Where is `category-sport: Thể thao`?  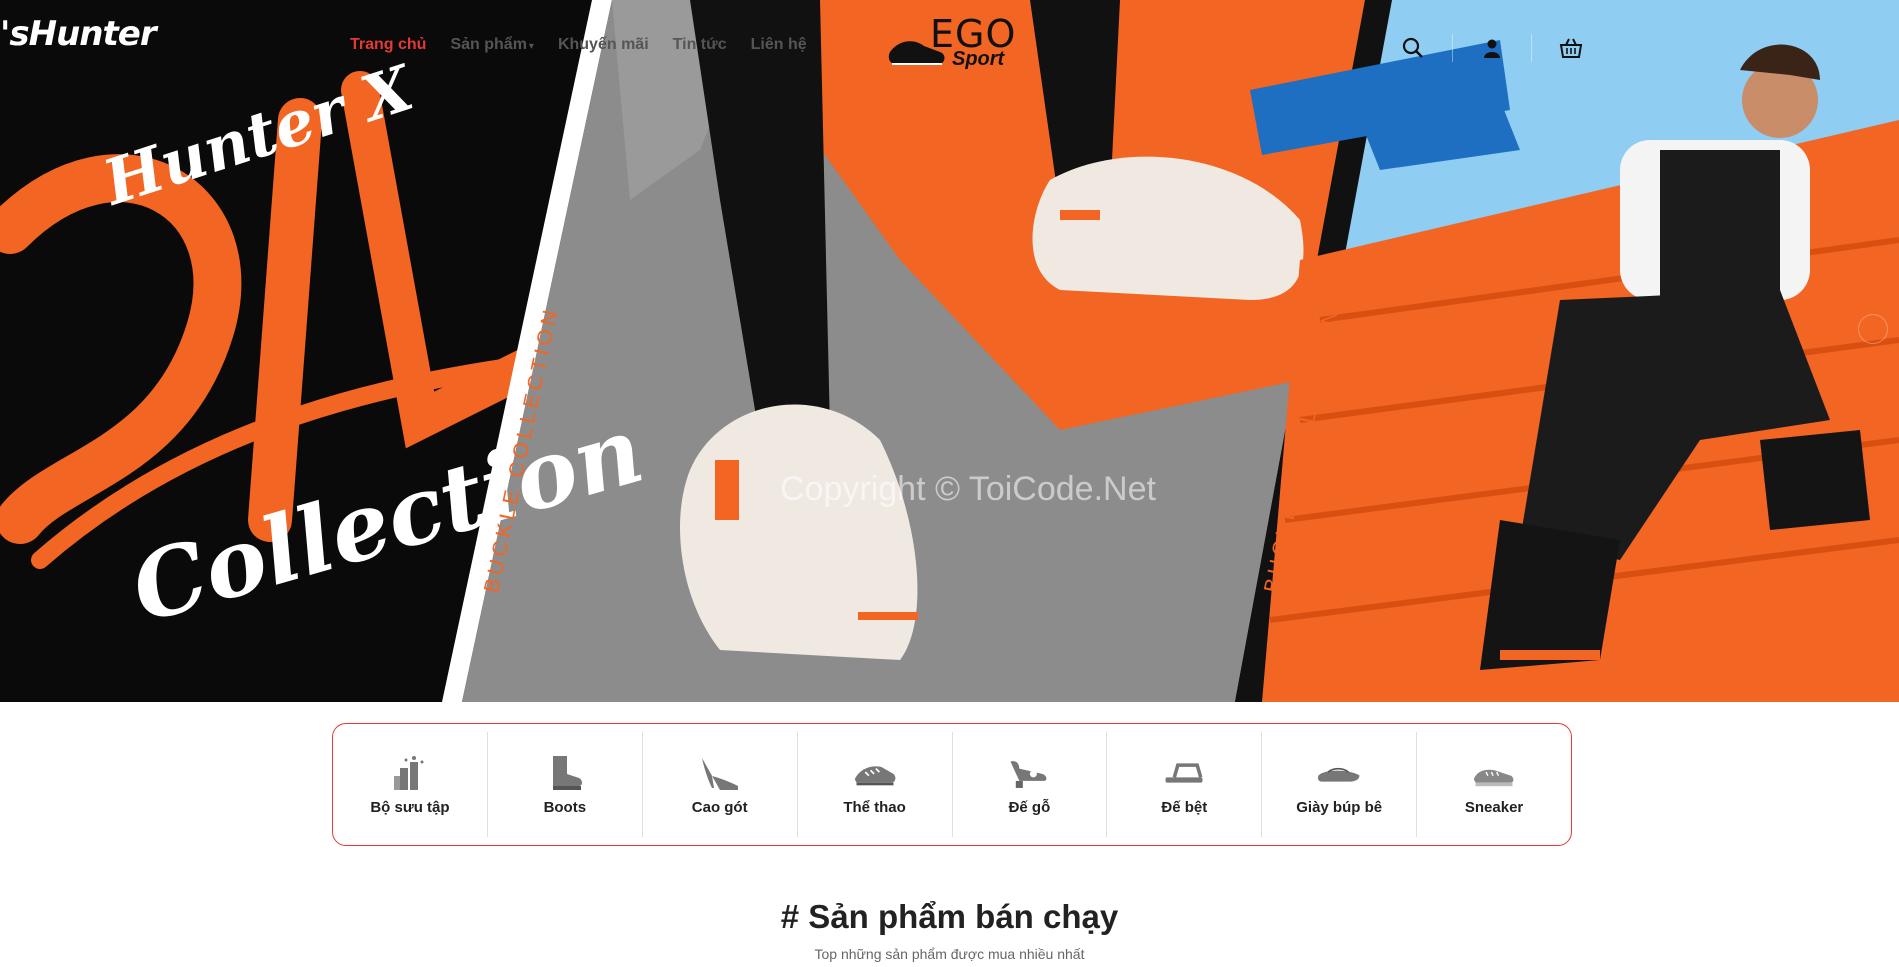
category-sport: Thể thao is located at coordinates (875, 784).